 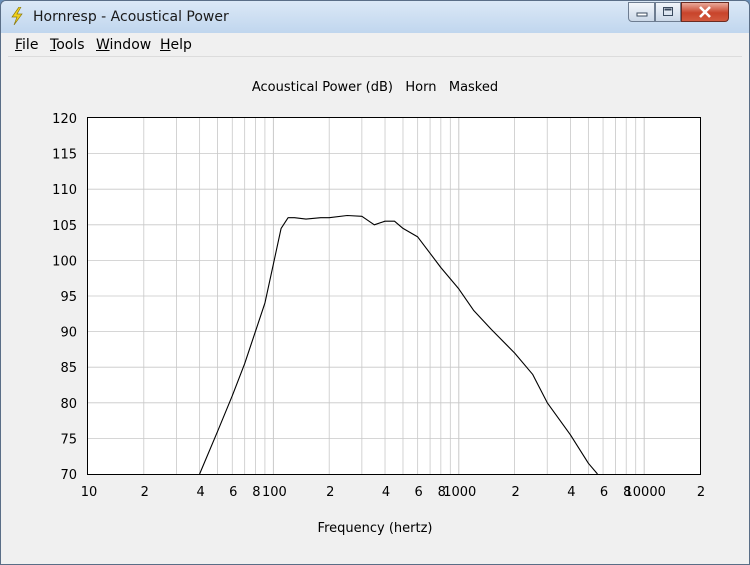 What do you see at coordinates (64, 155) in the screenshot?
I see `y-tick-label: 115` at bounding box center [64, 155].